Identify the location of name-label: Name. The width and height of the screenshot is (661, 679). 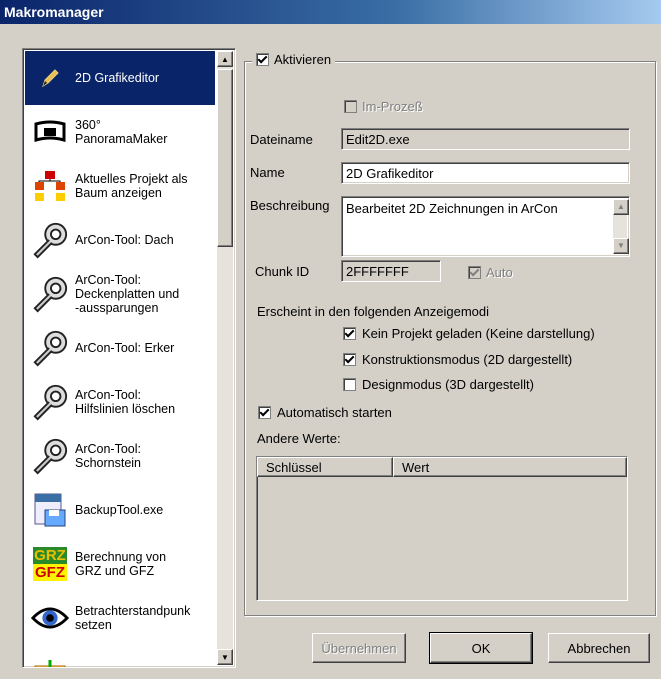
(267, 172).